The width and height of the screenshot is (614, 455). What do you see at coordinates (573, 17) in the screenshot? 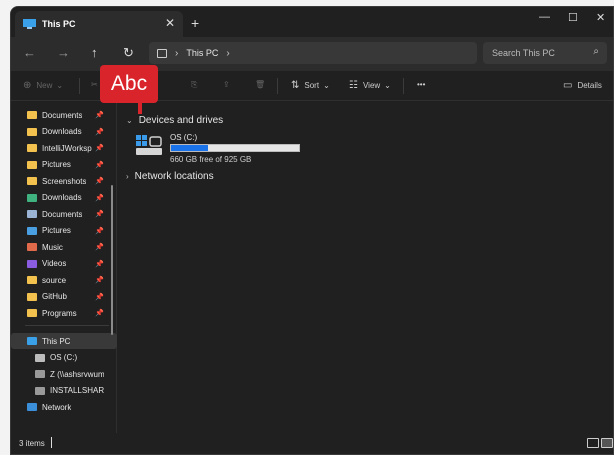
I see `maximize-icon: ☐` at bounding box center [573, 17].